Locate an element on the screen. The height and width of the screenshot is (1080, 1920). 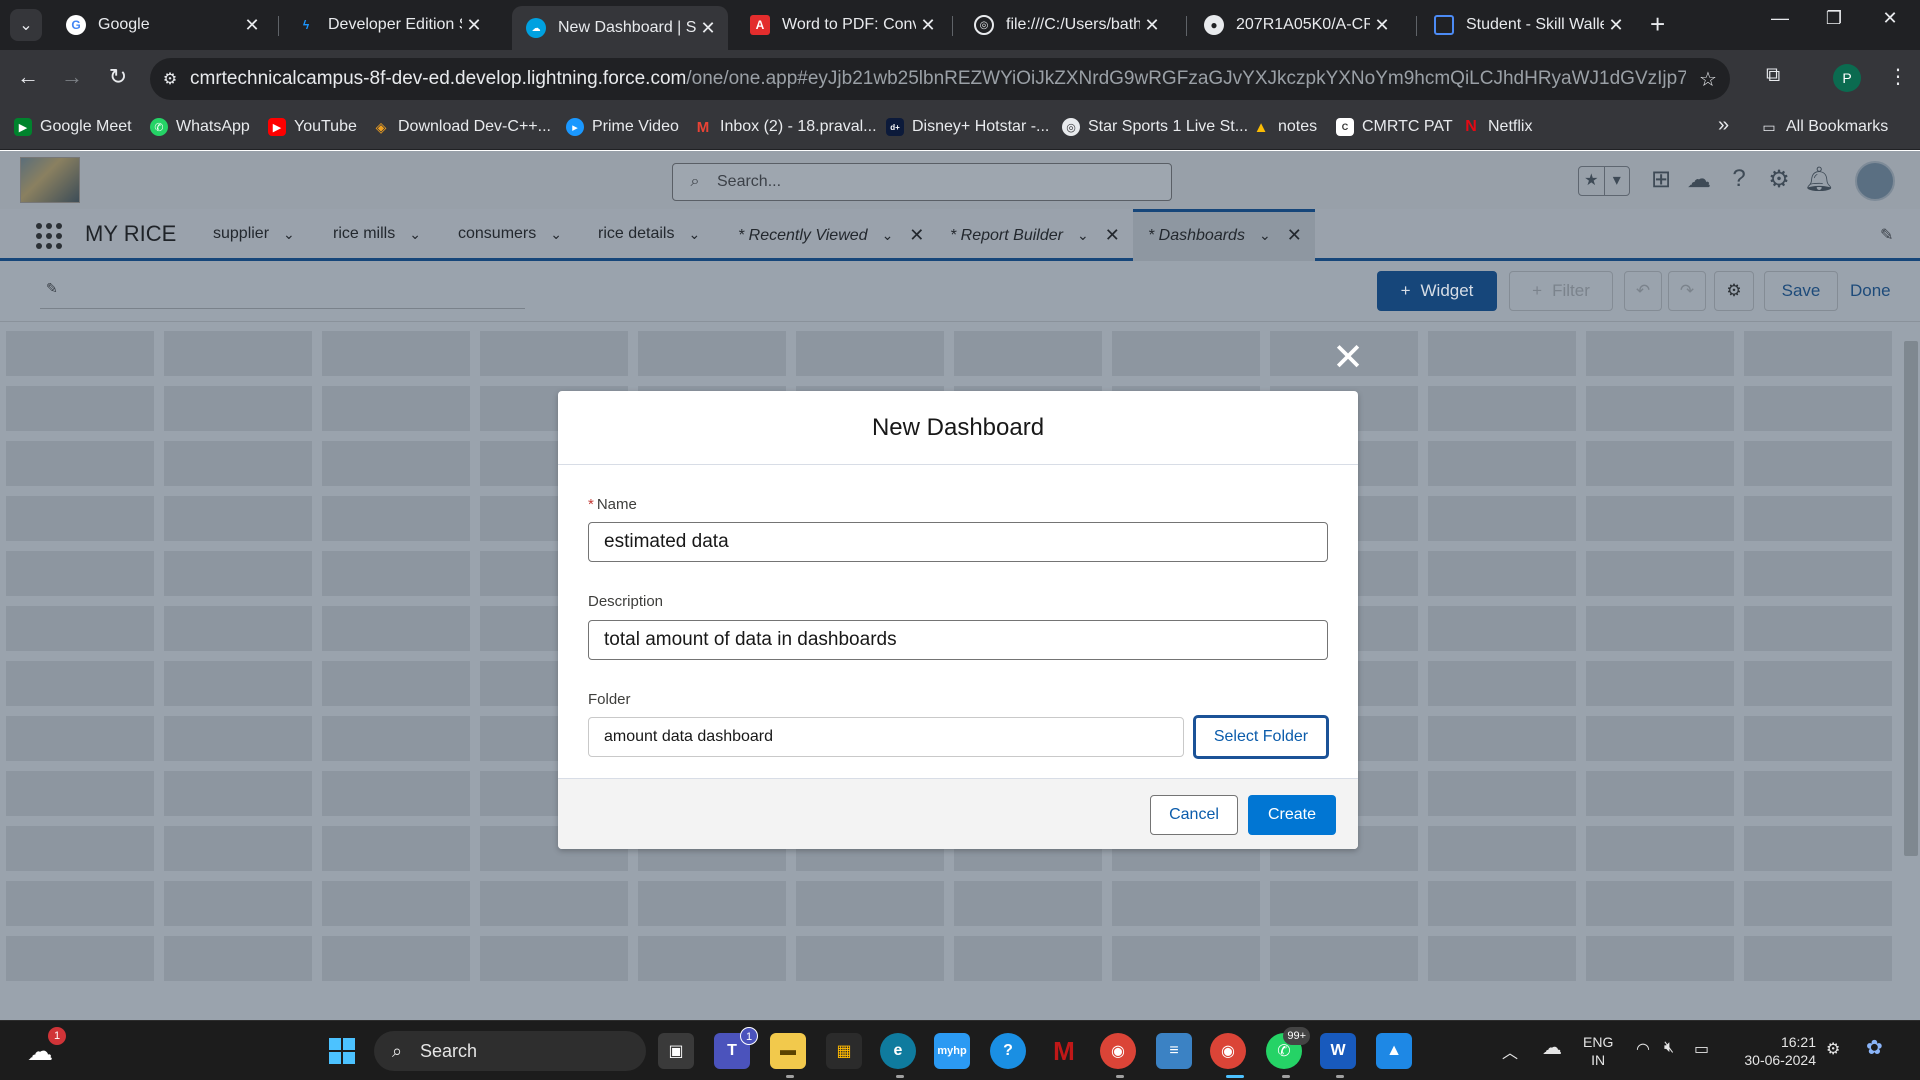
word-icon: W is located at coordinates (1338, 1051).